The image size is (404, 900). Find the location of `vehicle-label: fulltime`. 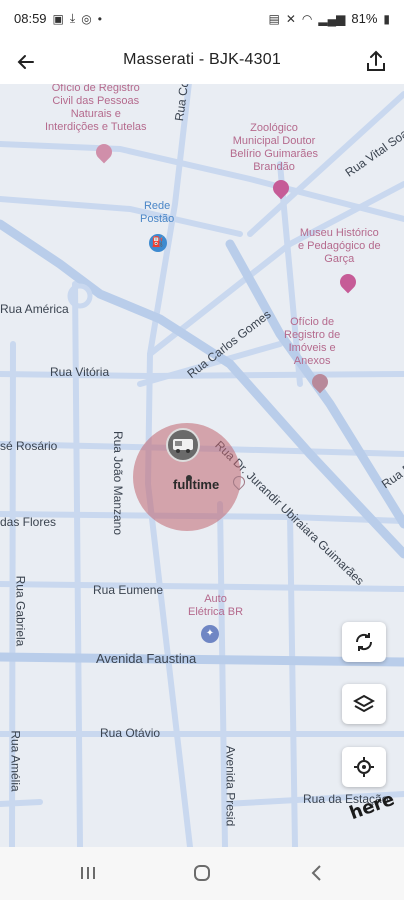

vehicle-label: fulltime is located at coordinates (196, 484).